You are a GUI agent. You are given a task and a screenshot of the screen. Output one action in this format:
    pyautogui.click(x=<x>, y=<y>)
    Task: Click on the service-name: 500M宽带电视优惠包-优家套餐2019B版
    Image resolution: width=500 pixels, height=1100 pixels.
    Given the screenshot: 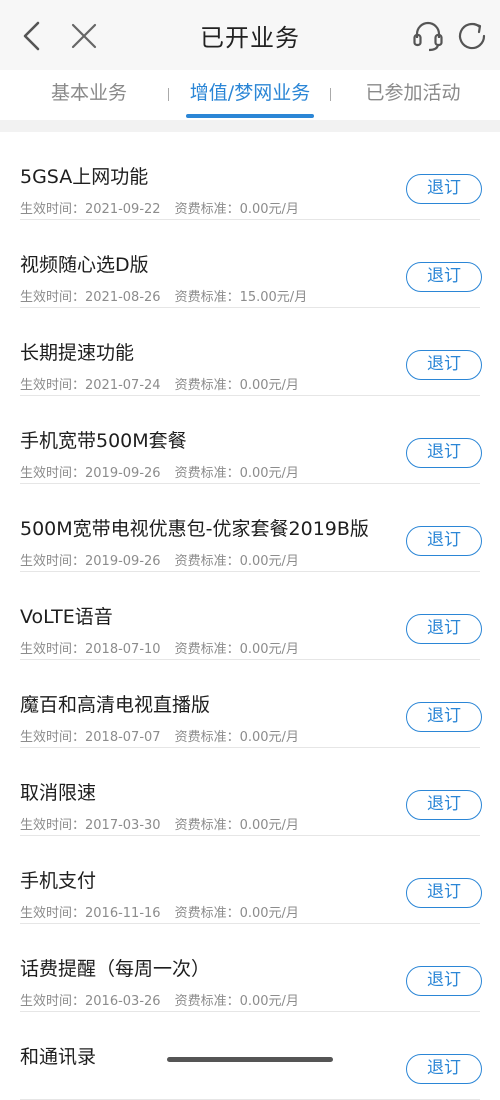 What is the action you would take?
    pyautogui.click(x=194, y=529)
    